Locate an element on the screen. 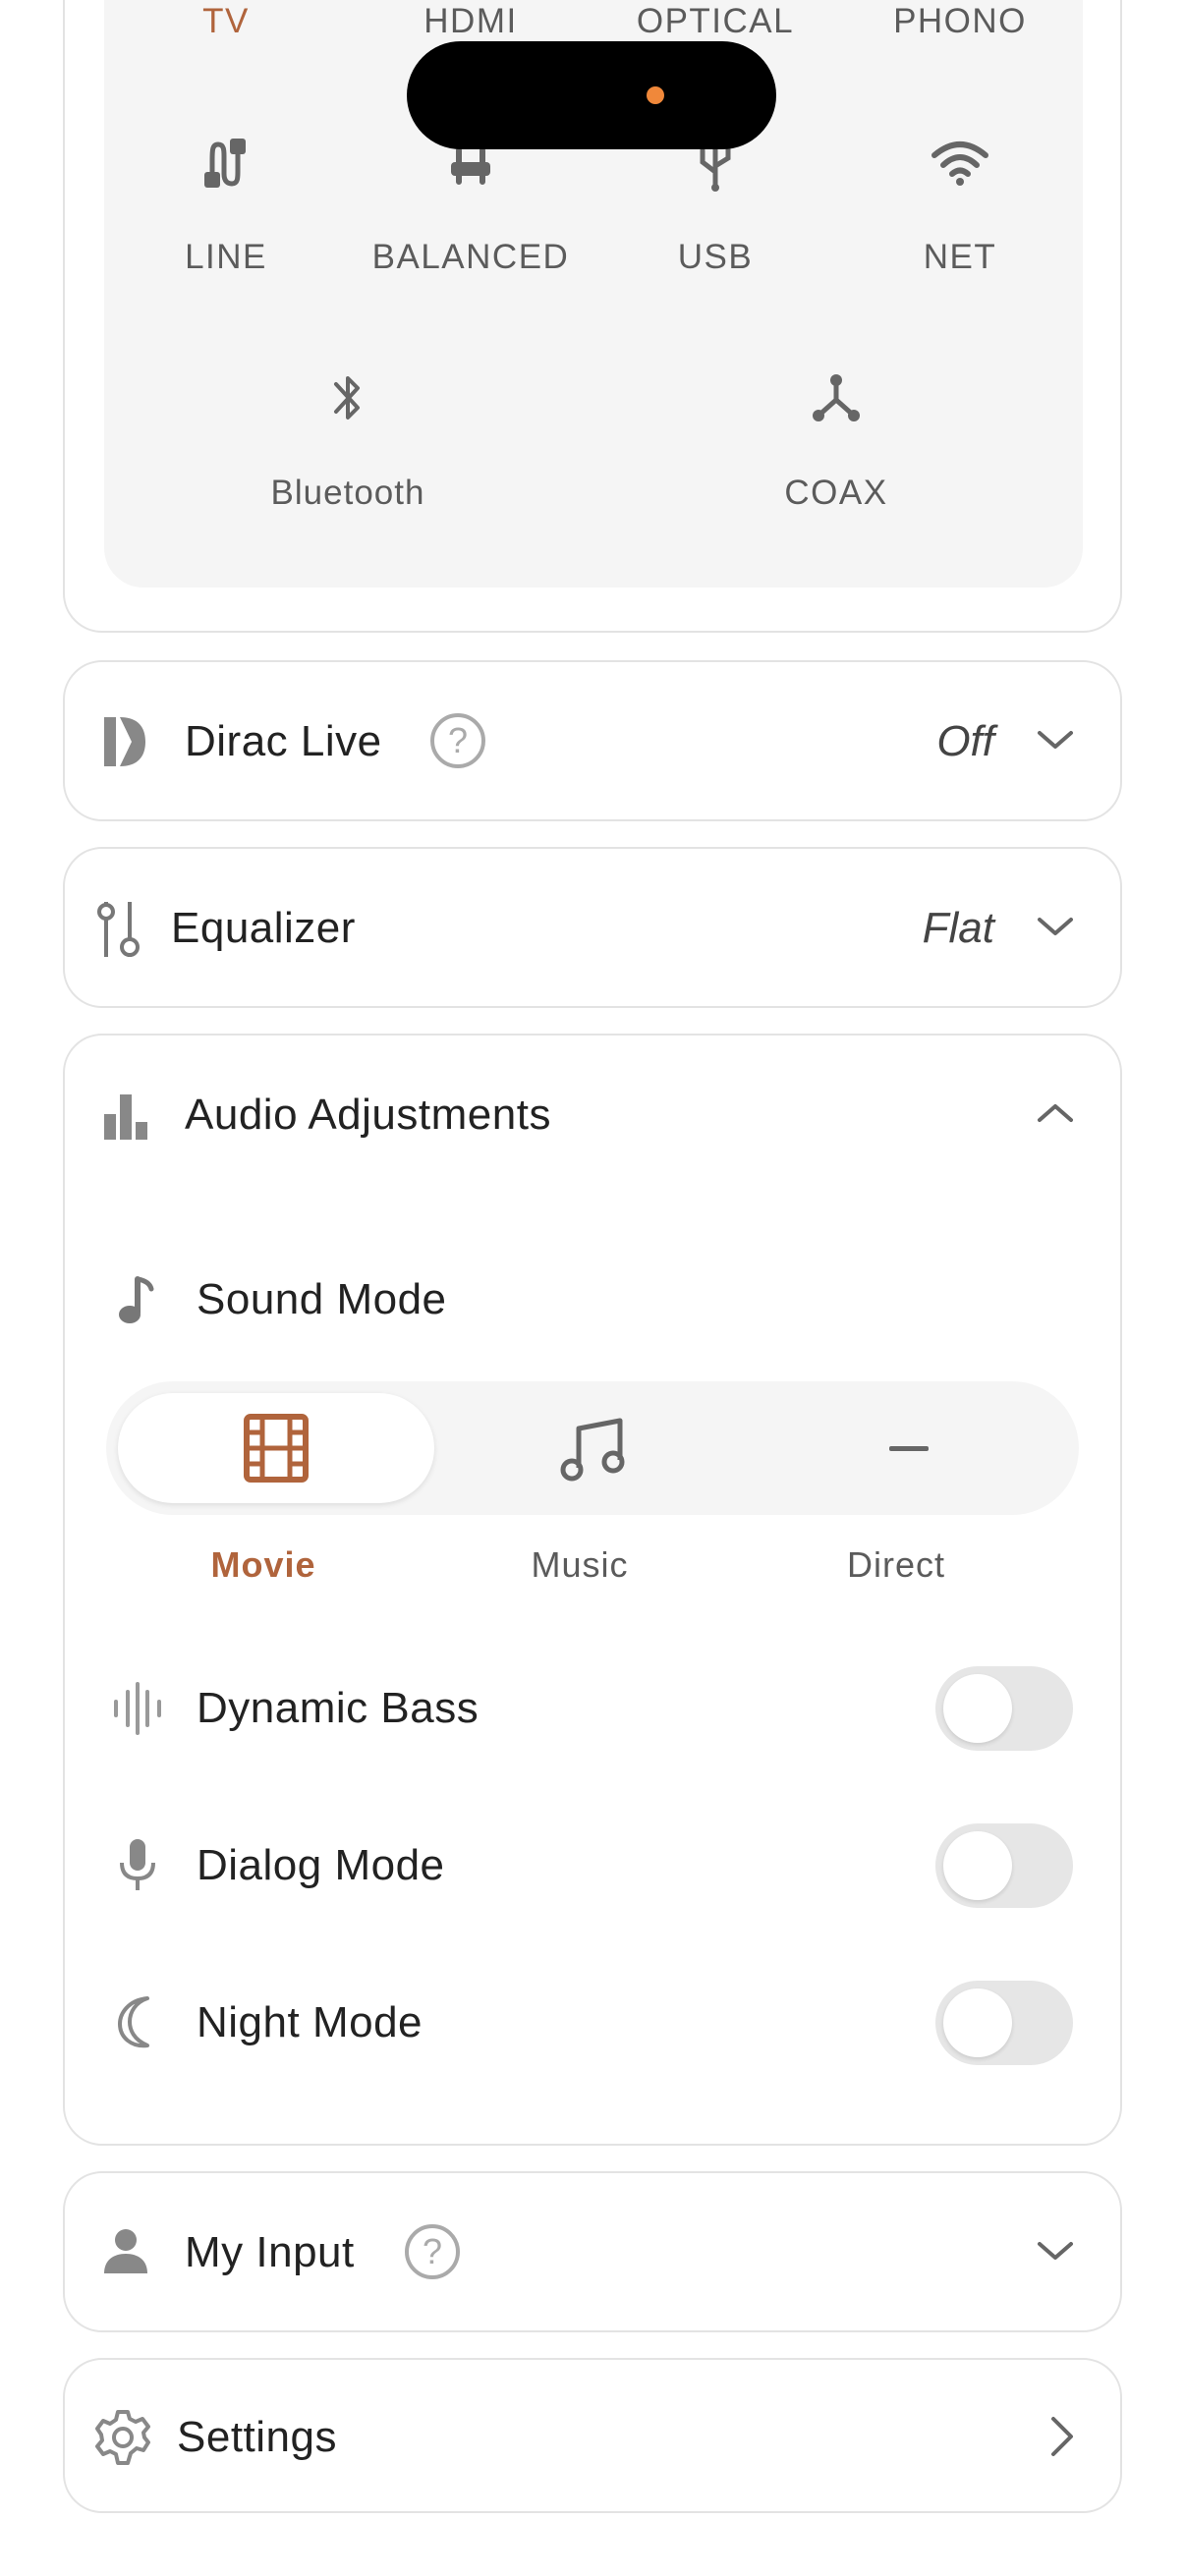  dirac-logo-icon is located at coordinates (125, 744).